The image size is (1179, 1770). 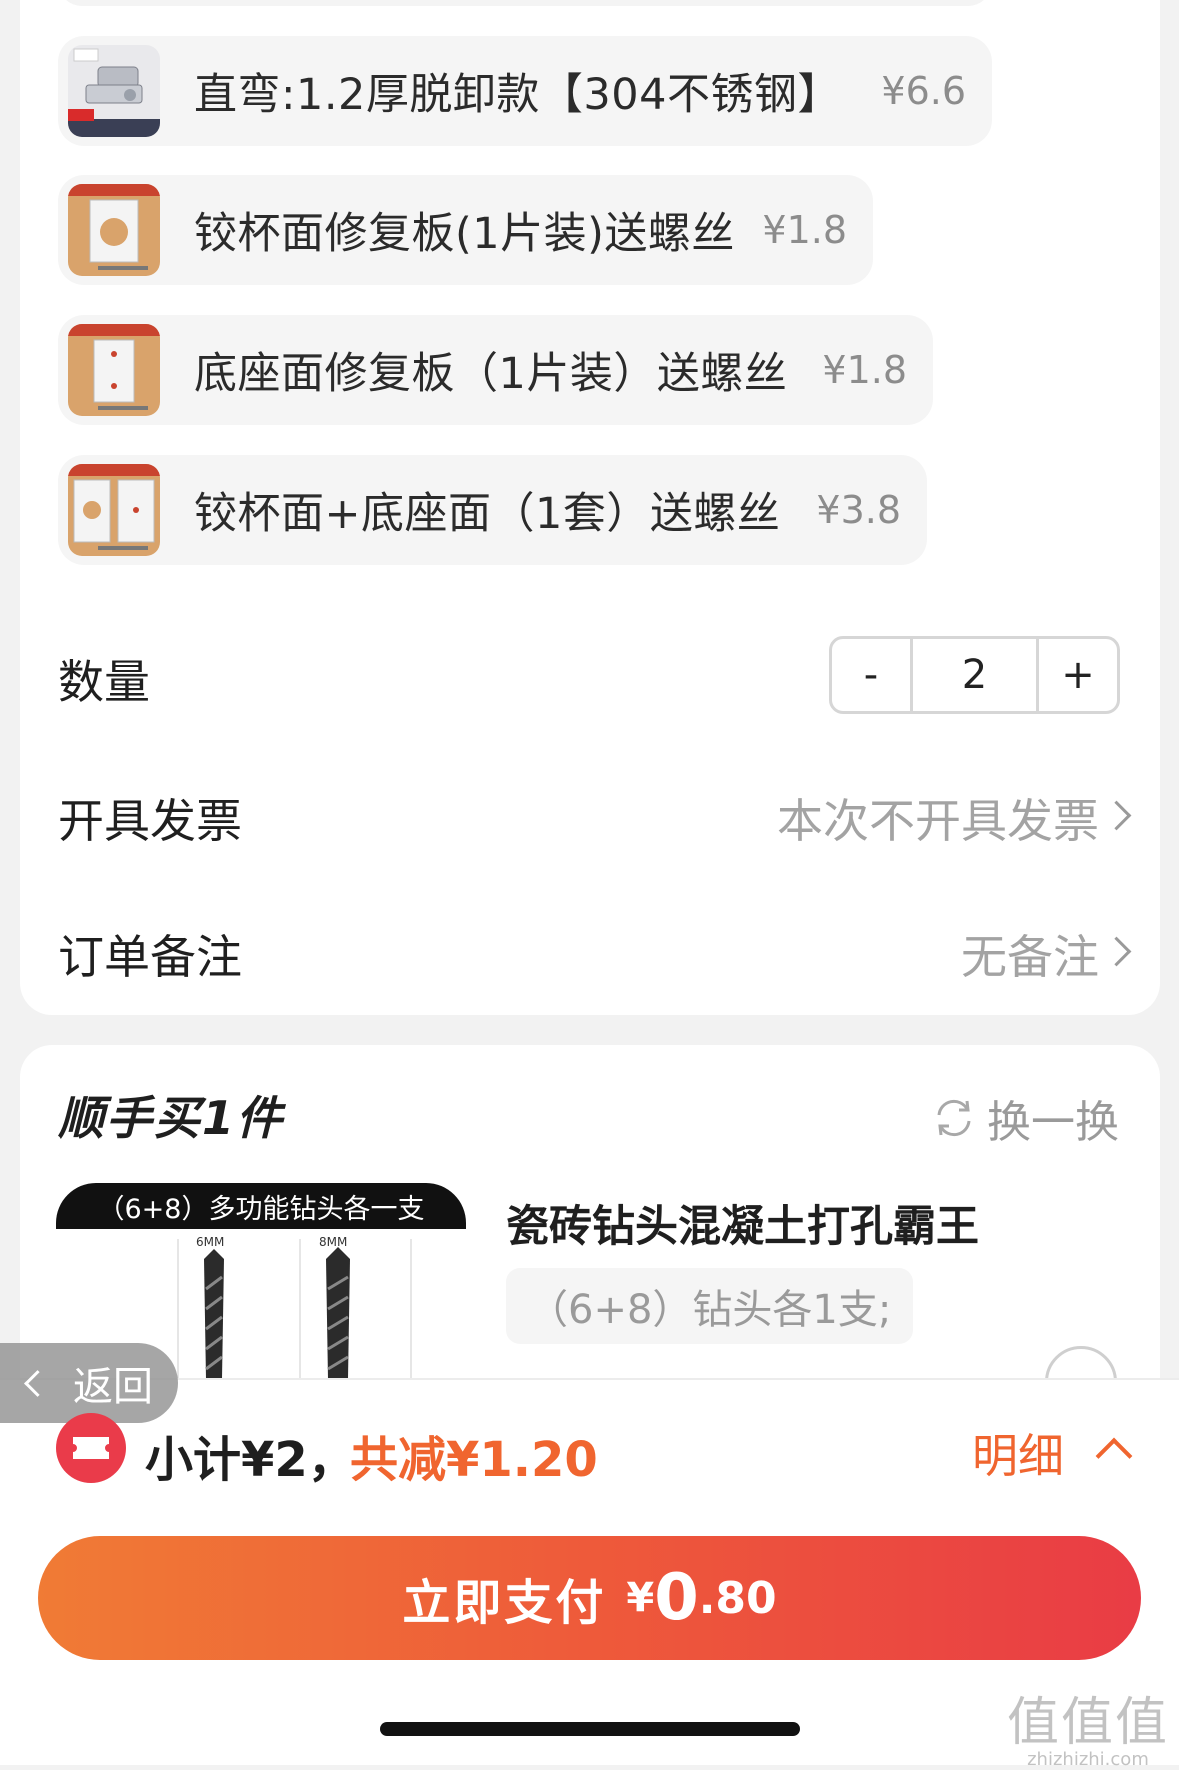 I want to click on previous-sku-option, so click(x=525, y=3).